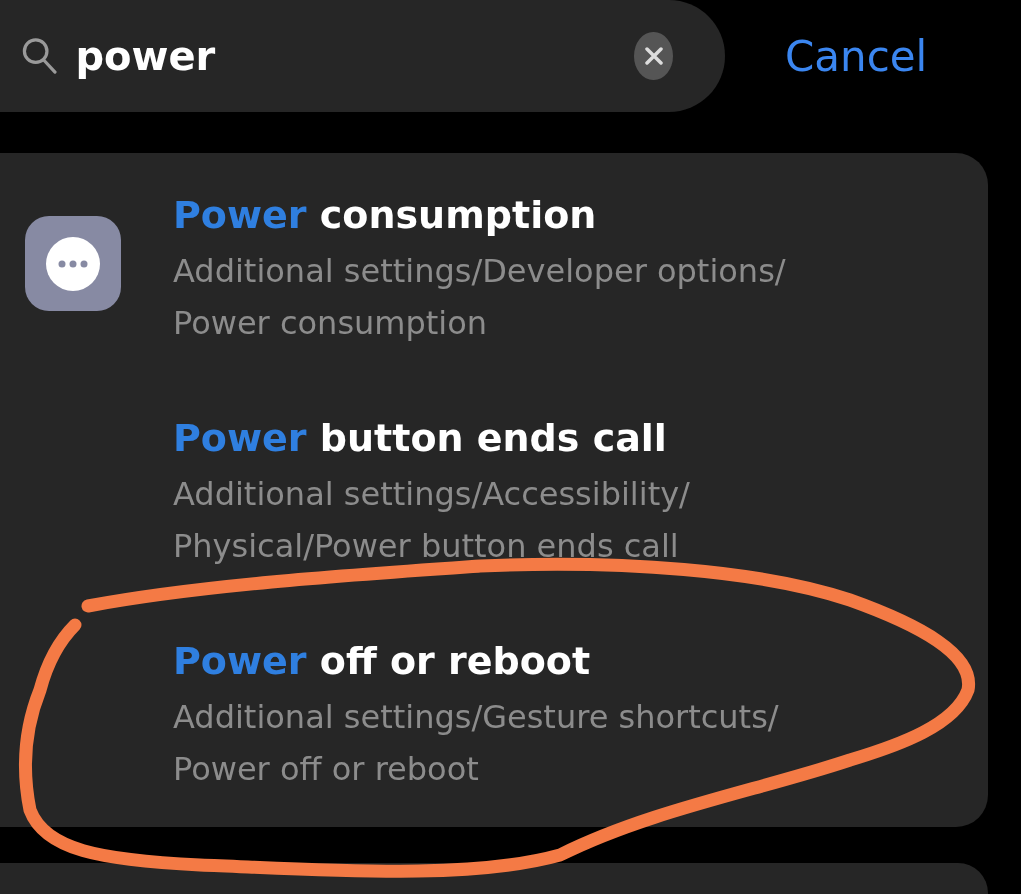  What do you see at coordinates (331, 323) in the screenshot?
I see `result-path: Power consumption` at bounding box center [331, 323].